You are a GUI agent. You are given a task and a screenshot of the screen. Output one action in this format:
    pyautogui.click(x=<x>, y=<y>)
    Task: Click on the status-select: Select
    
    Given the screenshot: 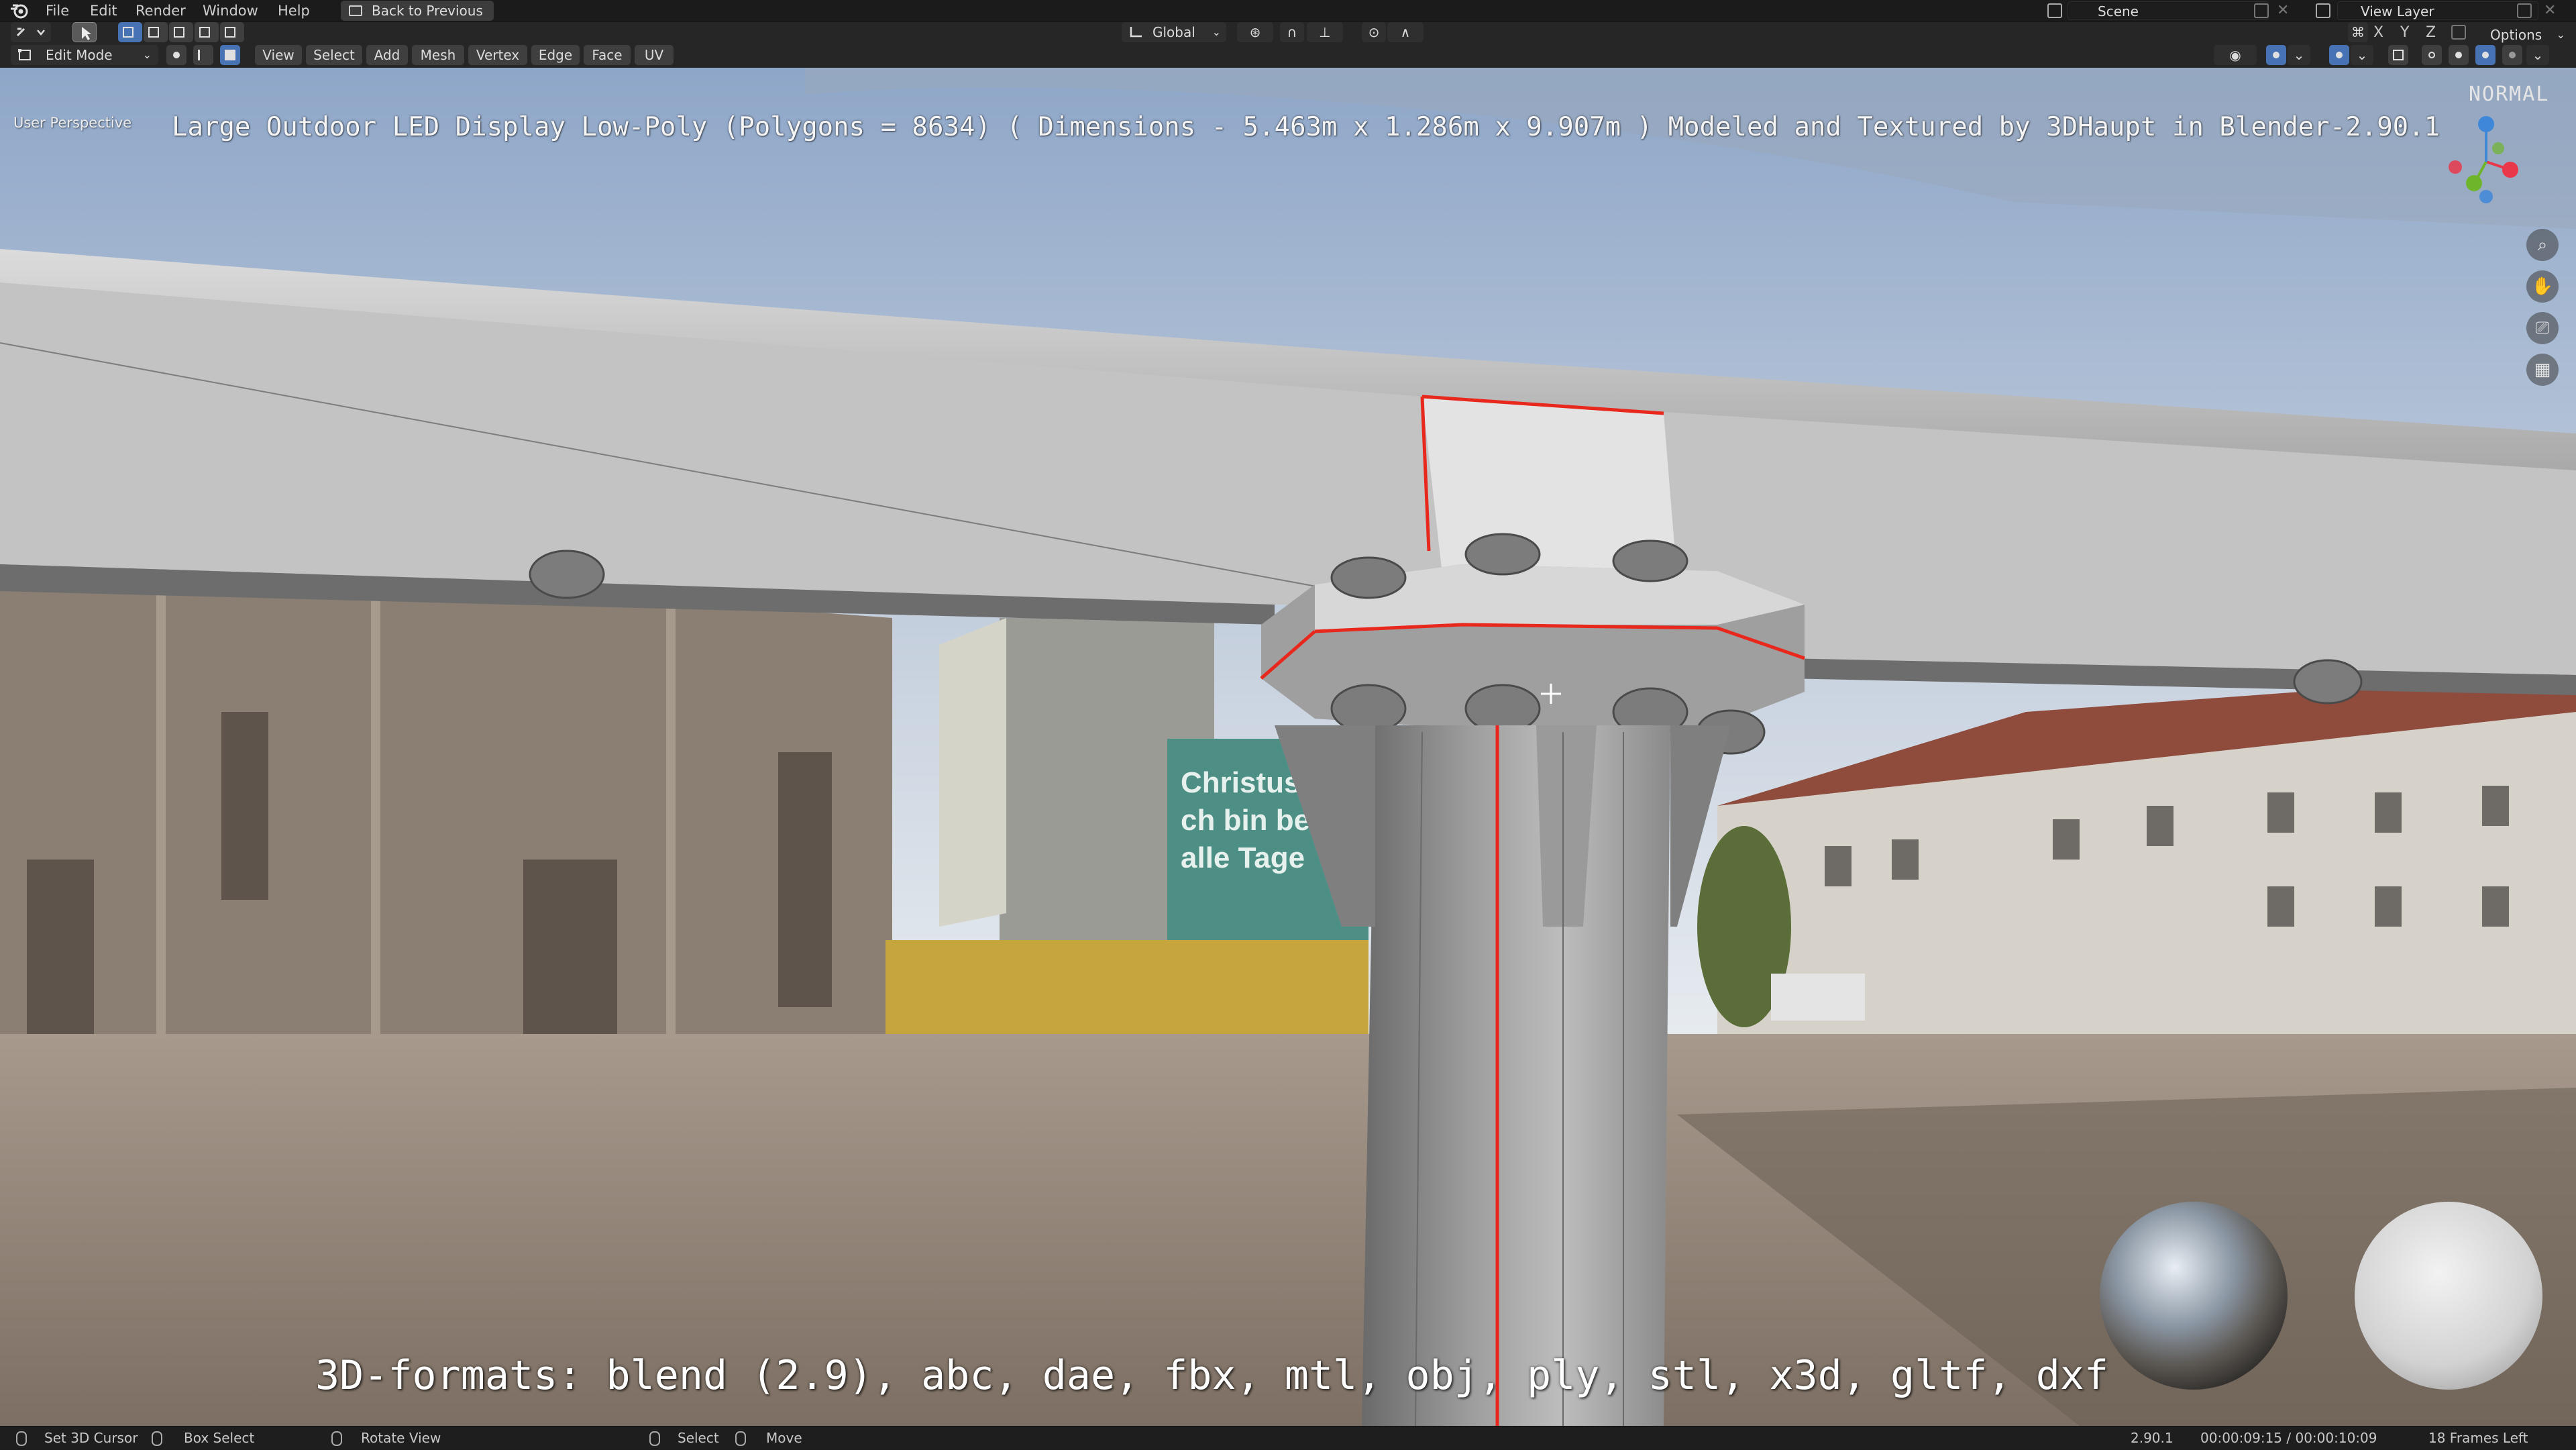 What is the action you would take?
    pyautogui.click(x=698, y=1438)
    